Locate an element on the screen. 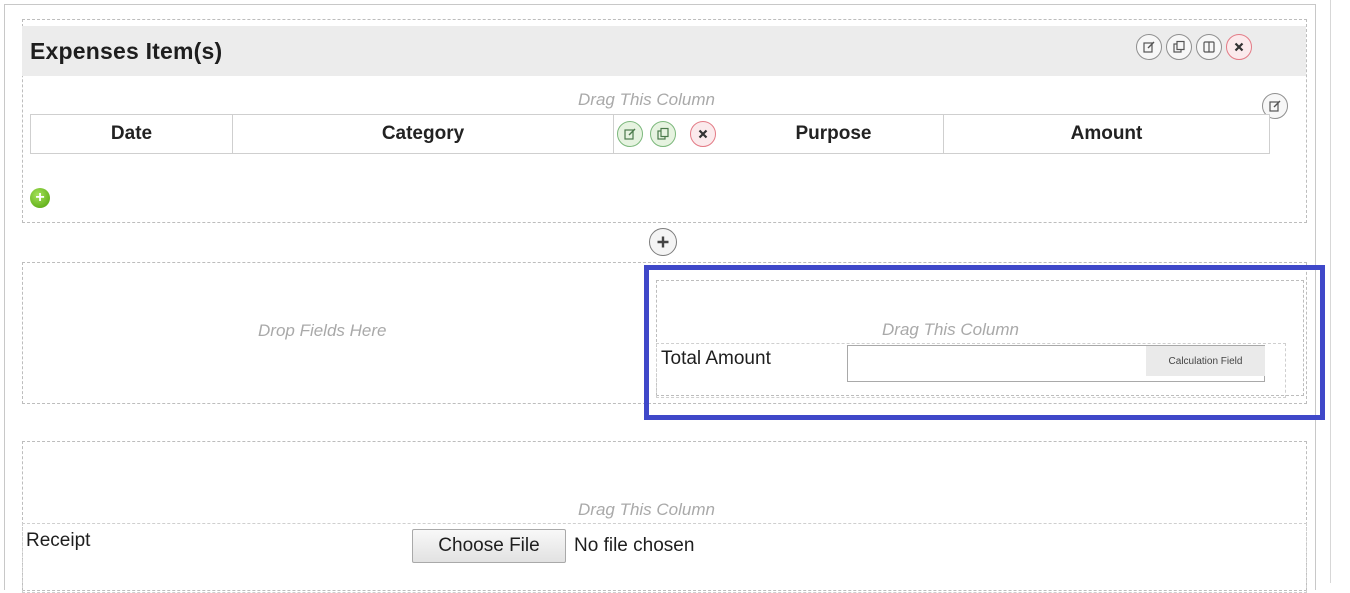 The image size is (1350, 593). section-edit-button is located at coordinates (1149, 47).